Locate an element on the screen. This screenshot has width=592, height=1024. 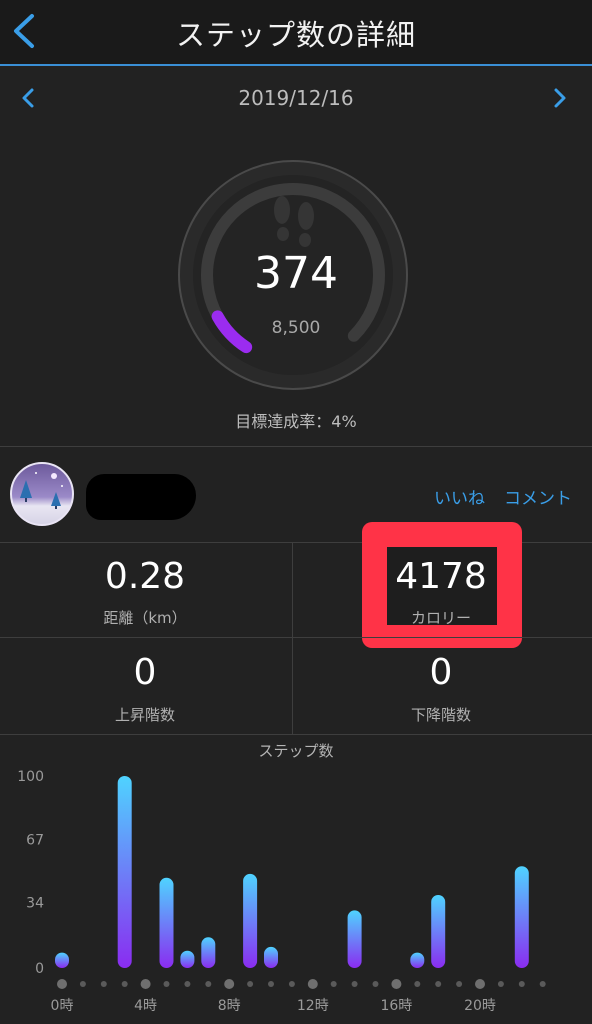
y-tick-label: 0 is located at coordinates (39, 969).